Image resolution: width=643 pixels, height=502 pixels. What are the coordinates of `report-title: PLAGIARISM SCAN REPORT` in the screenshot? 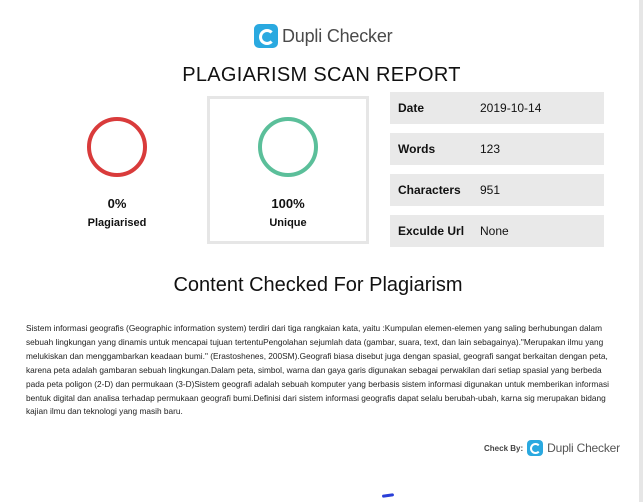 It's located at (321, 75).